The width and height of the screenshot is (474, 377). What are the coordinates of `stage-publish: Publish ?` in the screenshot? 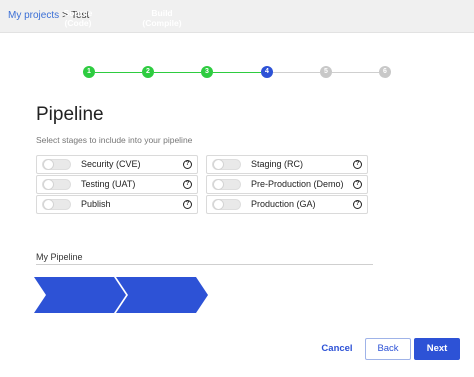 It's located at (117, 204).